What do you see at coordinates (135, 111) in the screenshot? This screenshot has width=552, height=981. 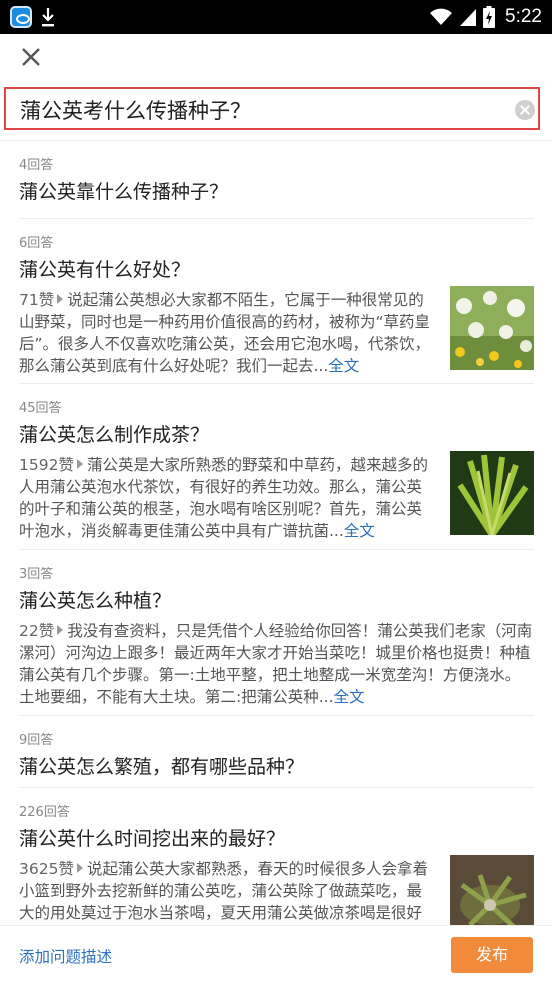 I see `question-input-text: 蒲公英考什么传播种子？` at bounding box center [135, 111].